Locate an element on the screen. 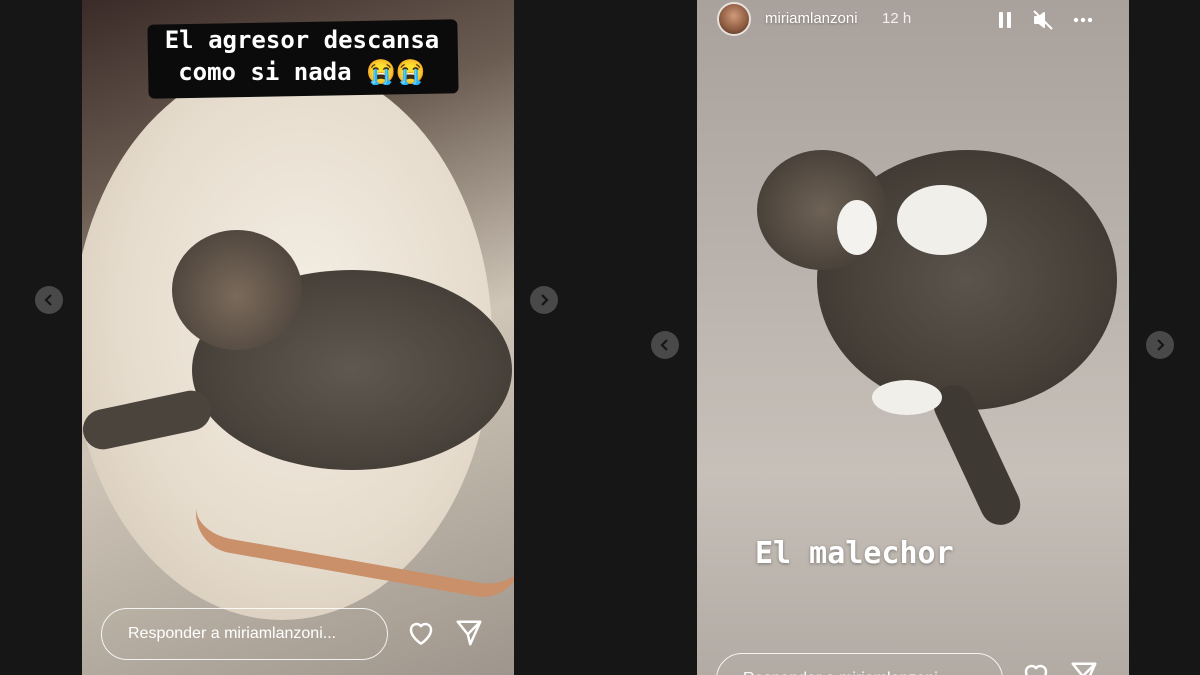 This screenshot has width=1200, height=675. pause-icon is located at coordinates (1005, 20).